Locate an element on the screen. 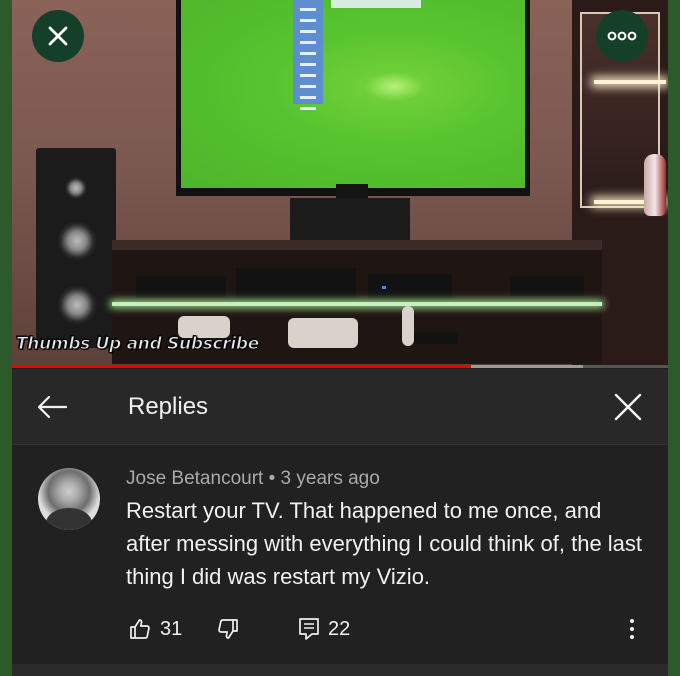  like-button: 31 is located at coordinates (155, 629).